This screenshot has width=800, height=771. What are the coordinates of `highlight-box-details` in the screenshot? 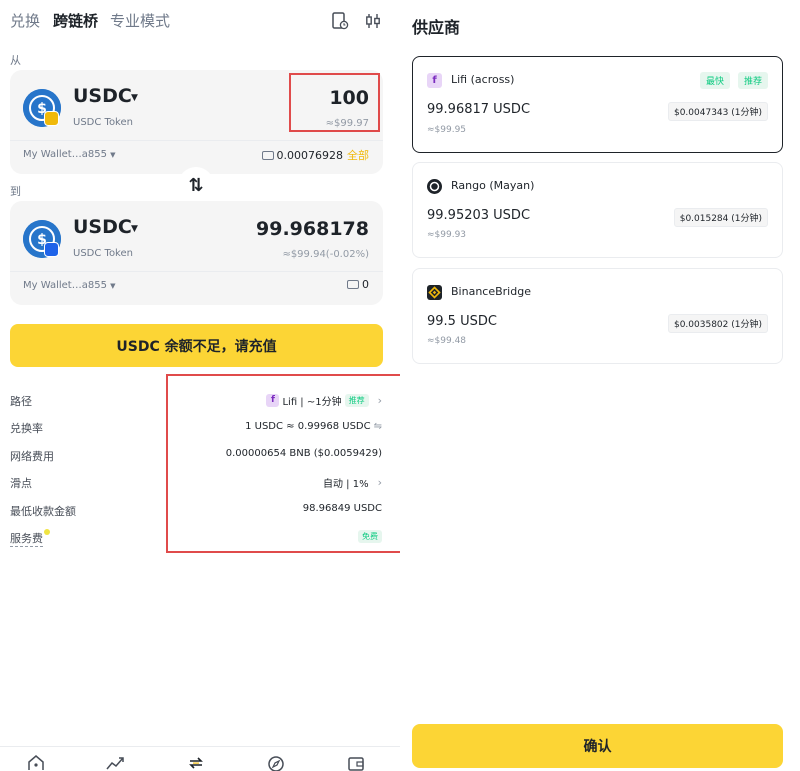 It's located at (283, 463).